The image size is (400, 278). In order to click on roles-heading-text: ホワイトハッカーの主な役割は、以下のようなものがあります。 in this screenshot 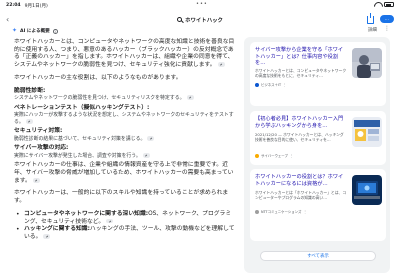, I will do `click(98, 77)`.